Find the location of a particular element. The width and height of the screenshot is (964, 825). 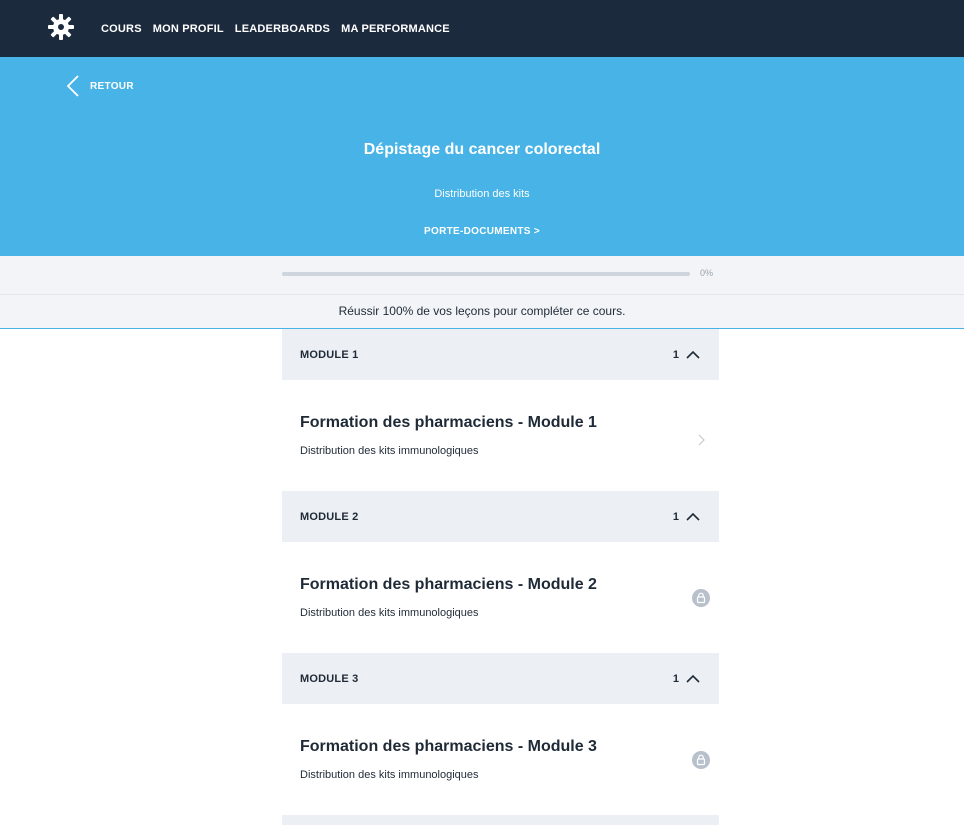

gear-logo-icon is located at coordinates (61, 27).